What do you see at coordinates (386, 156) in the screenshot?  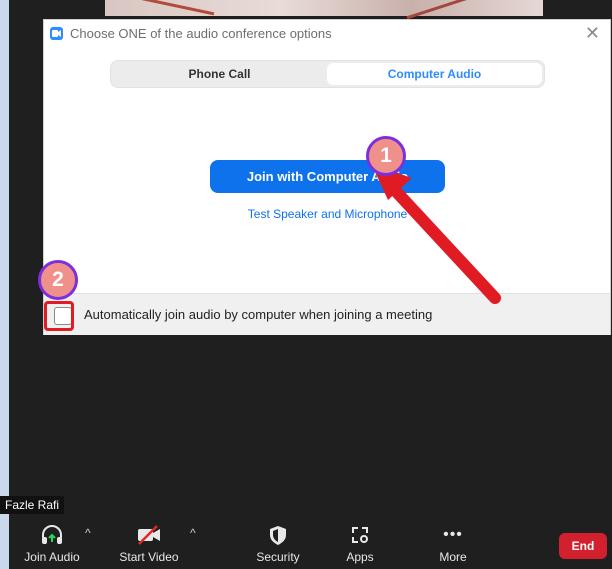 I see `step-marker-1: 1` at bounding box center [386, 156].